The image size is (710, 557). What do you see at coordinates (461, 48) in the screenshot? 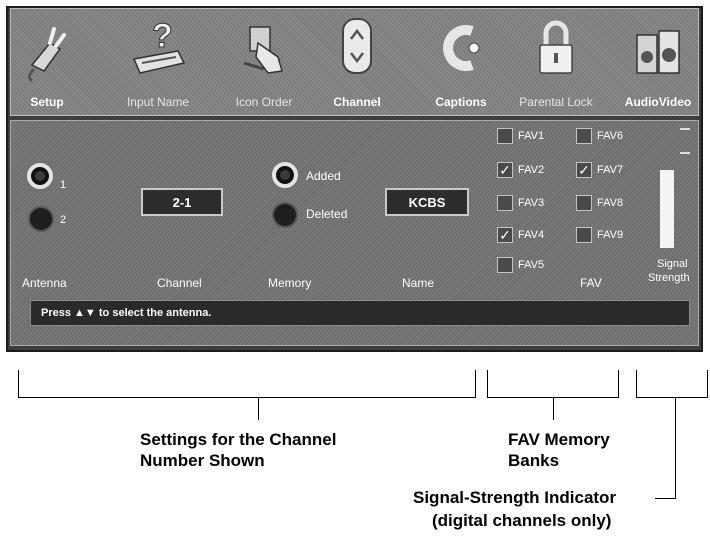
I see `captions-c-icon` at bounding box center [461, 48].